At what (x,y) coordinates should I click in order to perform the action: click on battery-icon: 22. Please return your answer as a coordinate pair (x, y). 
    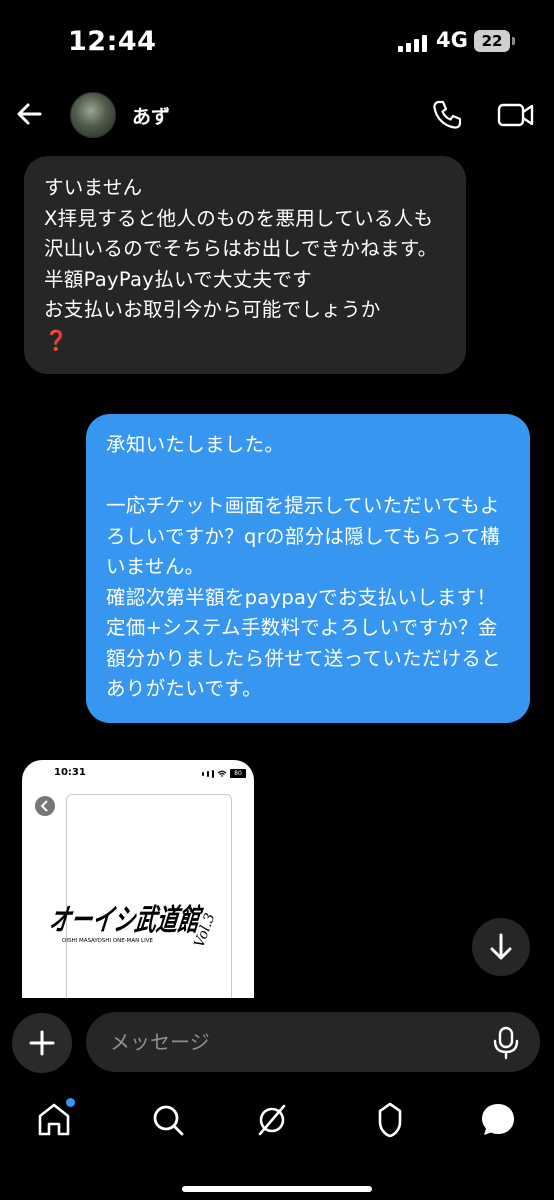
    Looking at the image, I should click on (492, 41).